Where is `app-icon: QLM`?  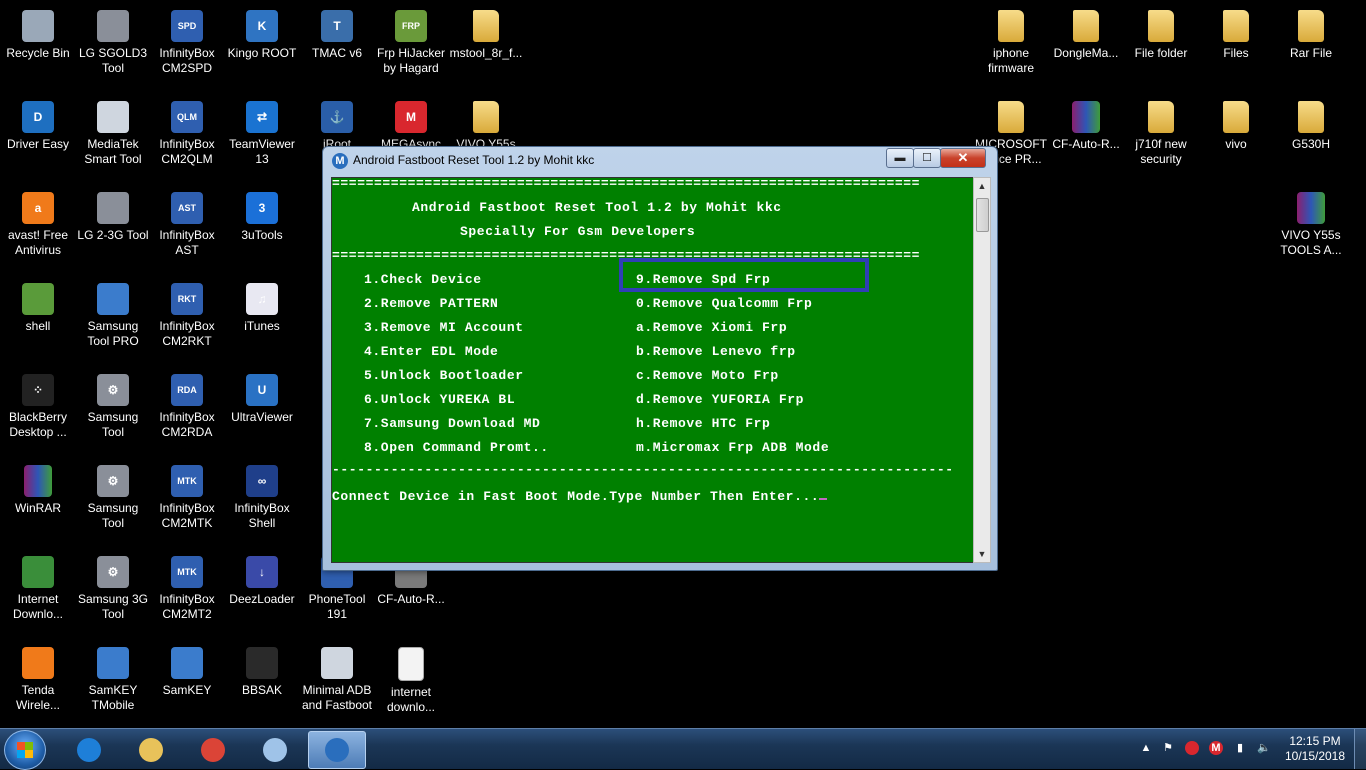 app-icon: QLM is located at coordinates (187, 117).